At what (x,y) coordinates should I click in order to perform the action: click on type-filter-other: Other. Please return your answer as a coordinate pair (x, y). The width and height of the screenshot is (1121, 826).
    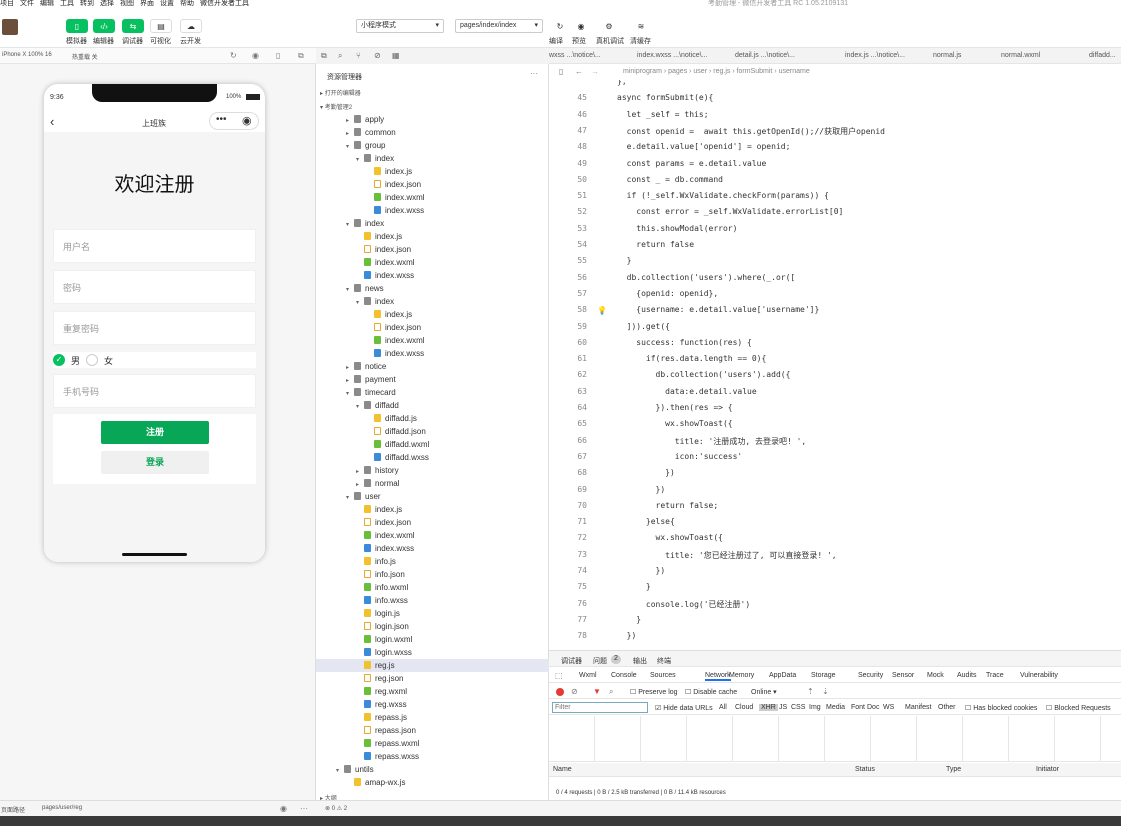
    Looking at the image, I should click on (947, 707).